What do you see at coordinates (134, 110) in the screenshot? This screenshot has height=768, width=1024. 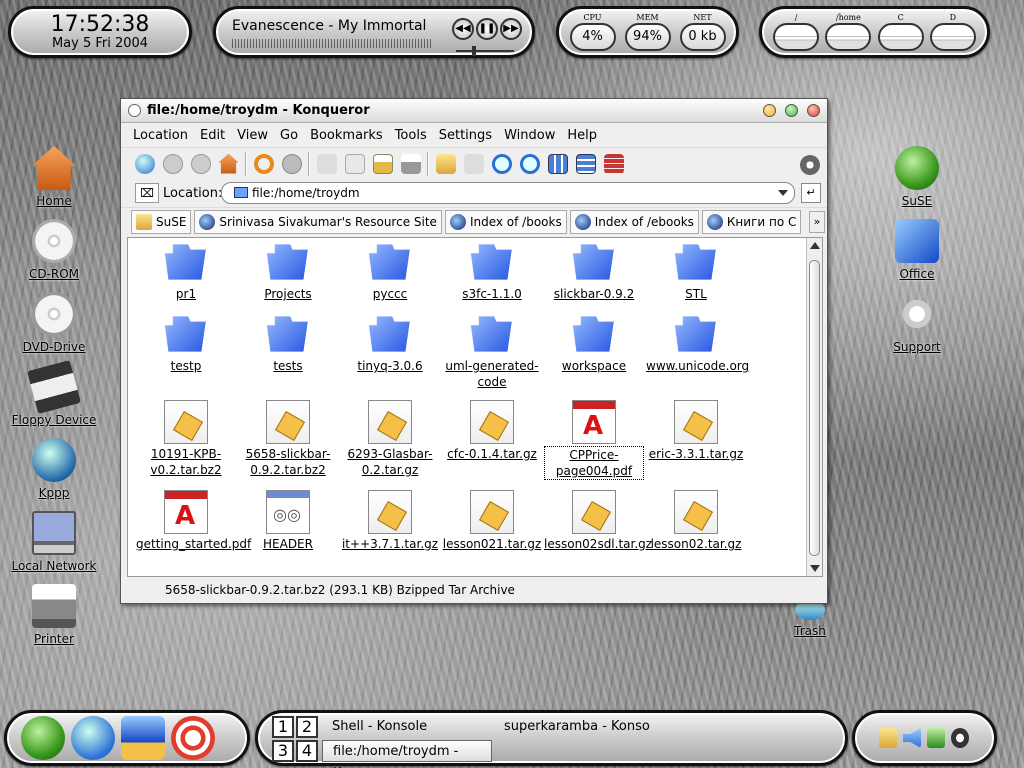 I see `window-menu-icon` at bounding box center [134, 110].